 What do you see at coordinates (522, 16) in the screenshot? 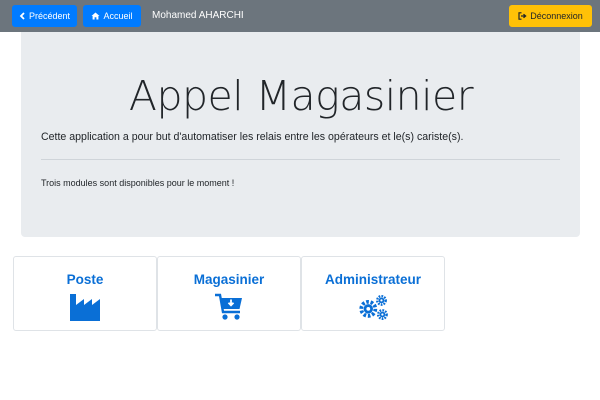
I see `sign-out-icon` at bounding box center [522, 16].